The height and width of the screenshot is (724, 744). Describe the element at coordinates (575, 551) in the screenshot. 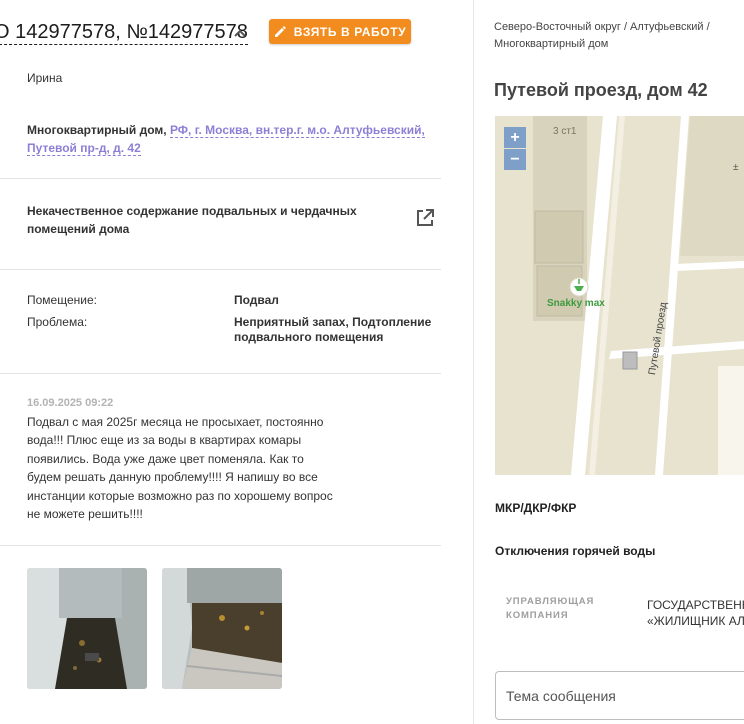

I see `hot-water-section: Отключения горячей воды` at that location.